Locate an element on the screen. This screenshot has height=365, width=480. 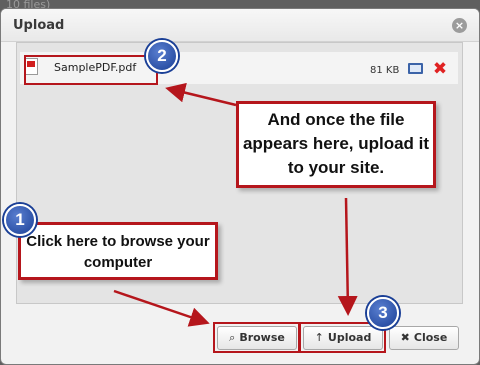
arrow-to-file is located at coordinates (201, 94).